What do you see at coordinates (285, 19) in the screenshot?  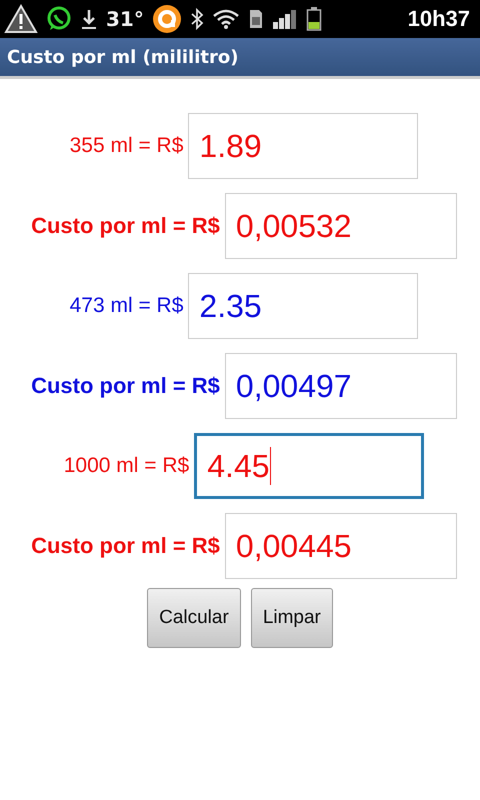 I see `signal-icon` at bounding box center [285, 19].